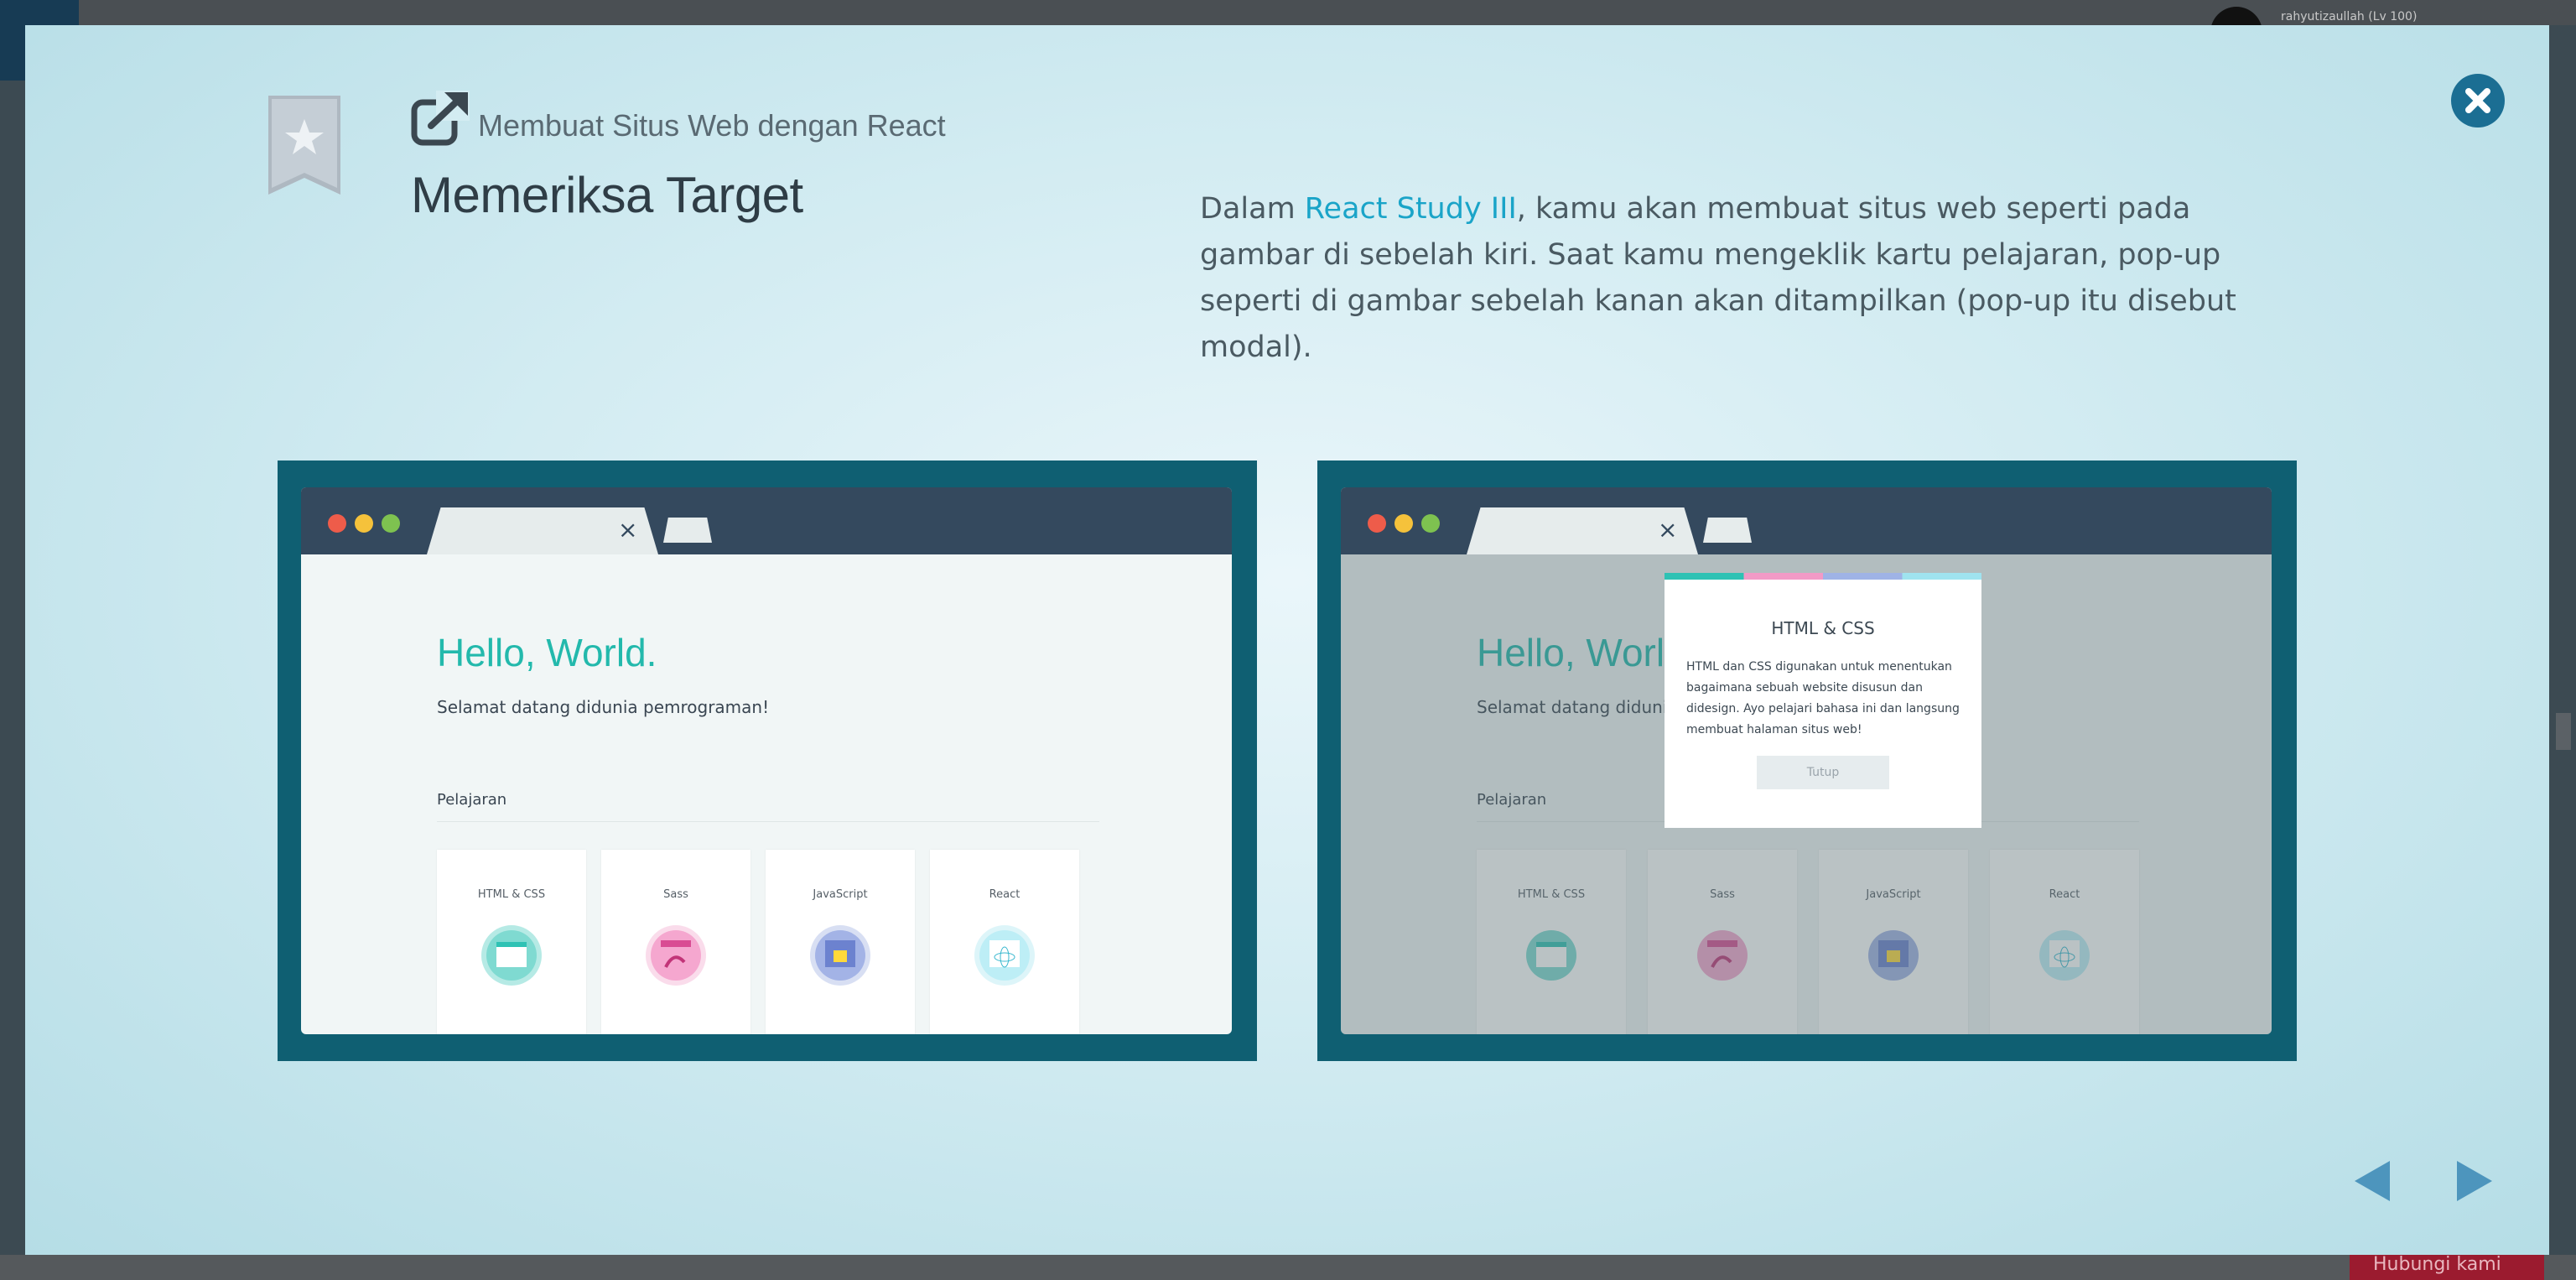 The width and height of the screenshot is (2576, 1280). Describe the element at coordinates (1252, 209) in the screenshot. I see `description-prefix: Dalam` at that location.